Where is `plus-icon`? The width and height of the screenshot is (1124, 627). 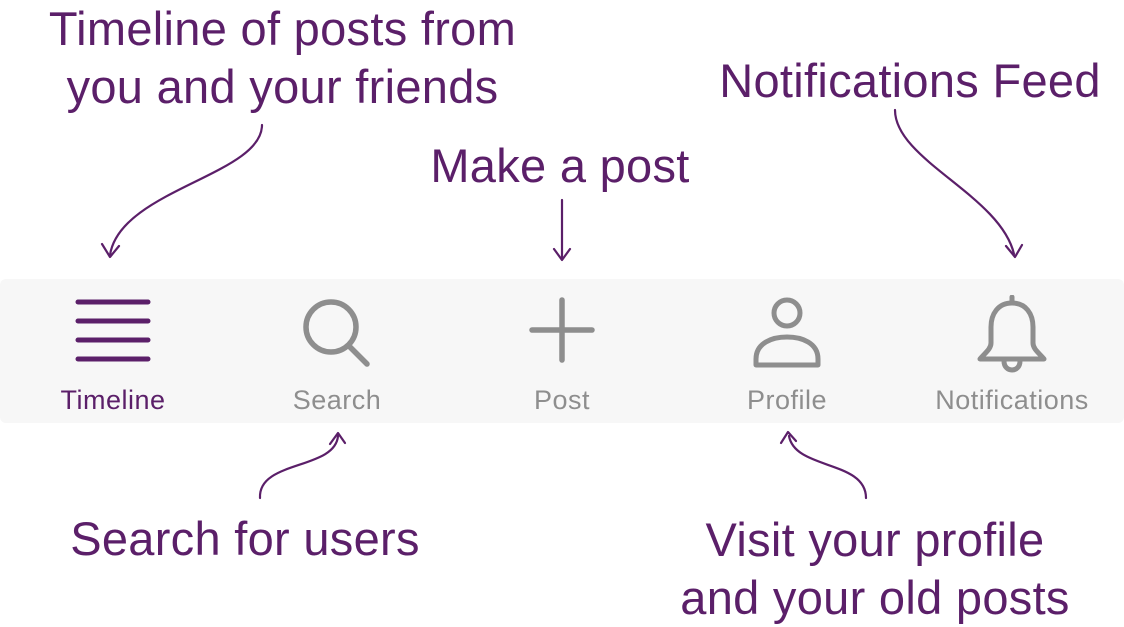 plus-icon is located at coordinates (562, 335).